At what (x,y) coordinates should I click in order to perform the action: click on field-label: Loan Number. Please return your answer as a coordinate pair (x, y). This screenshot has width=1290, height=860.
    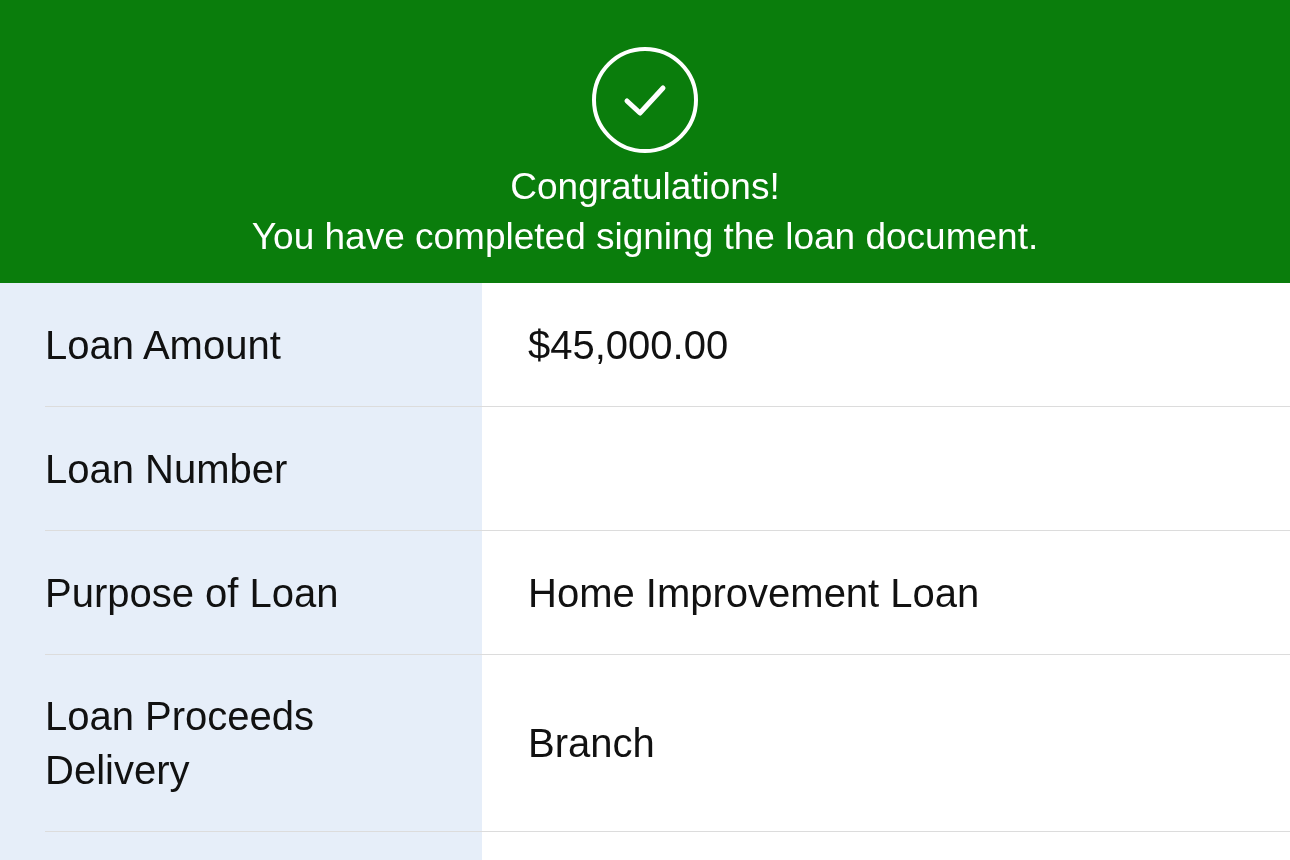
    Looking at the image, I should click on (167, 469).